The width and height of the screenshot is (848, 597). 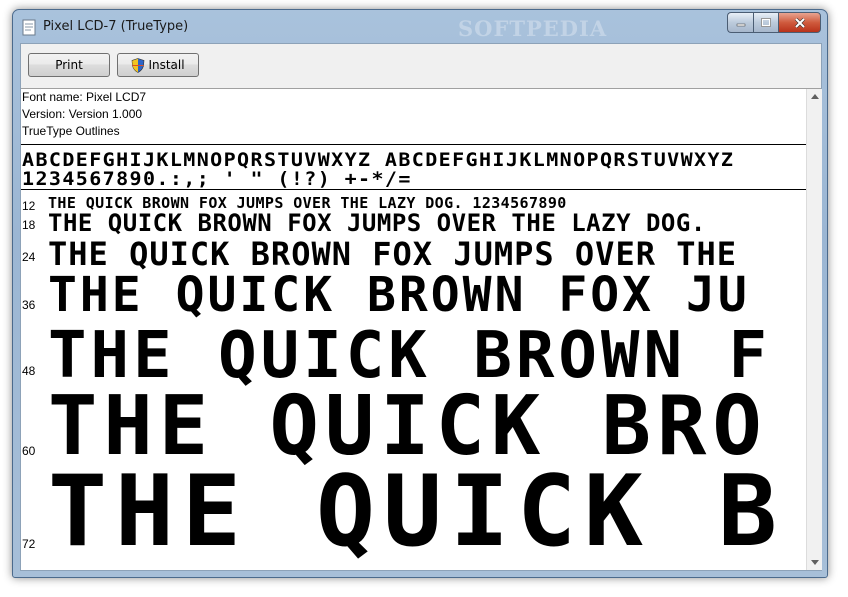 What do you see at coordinates (814, 329) in the screenshot?
I see `vertical-scrollbar` at bounding box center [814, 329].